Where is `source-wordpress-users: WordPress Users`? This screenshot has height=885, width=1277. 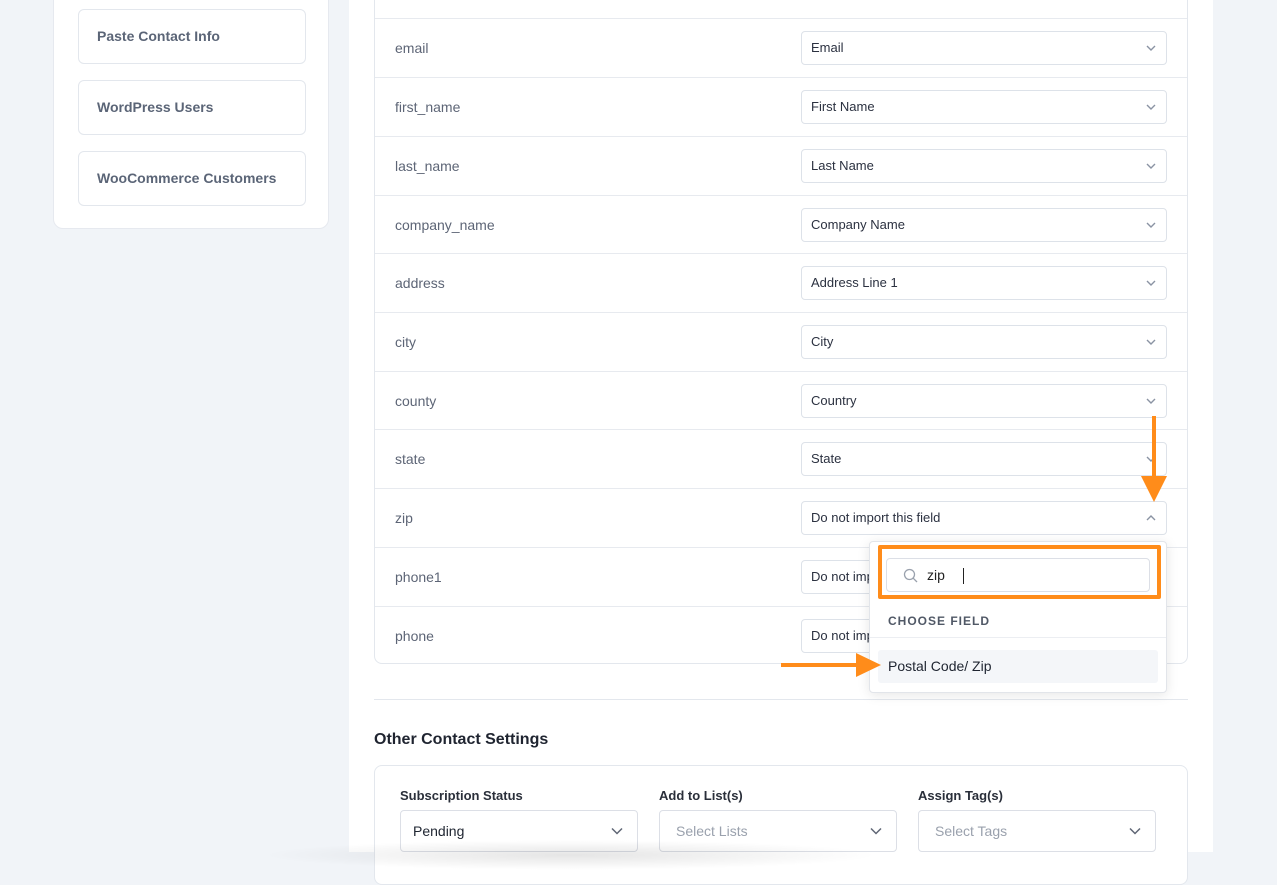 source-wordpress-users: WordPress Users is located at coordinates (192, 107).